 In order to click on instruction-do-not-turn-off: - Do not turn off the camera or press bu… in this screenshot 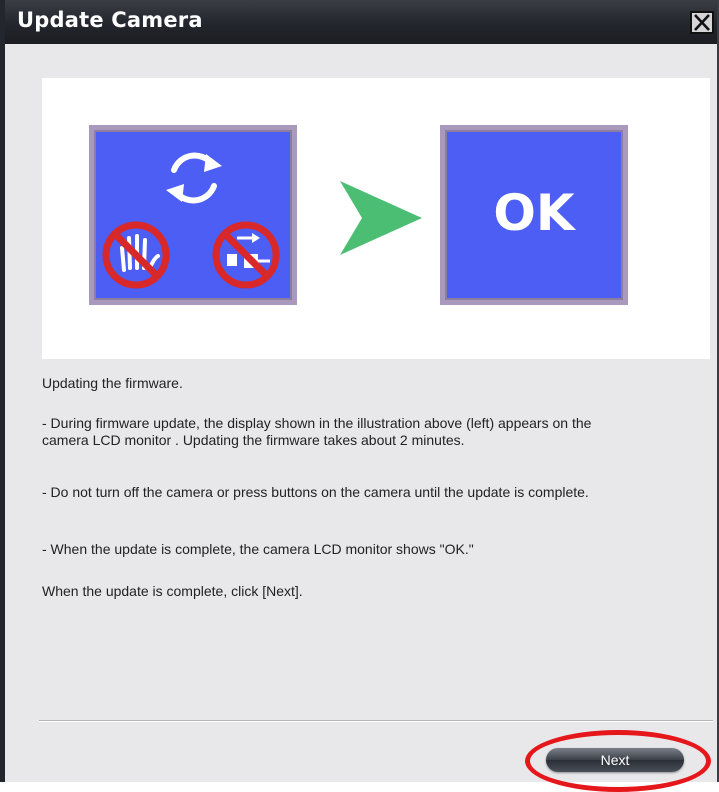, I will do `click(315, 492)`.